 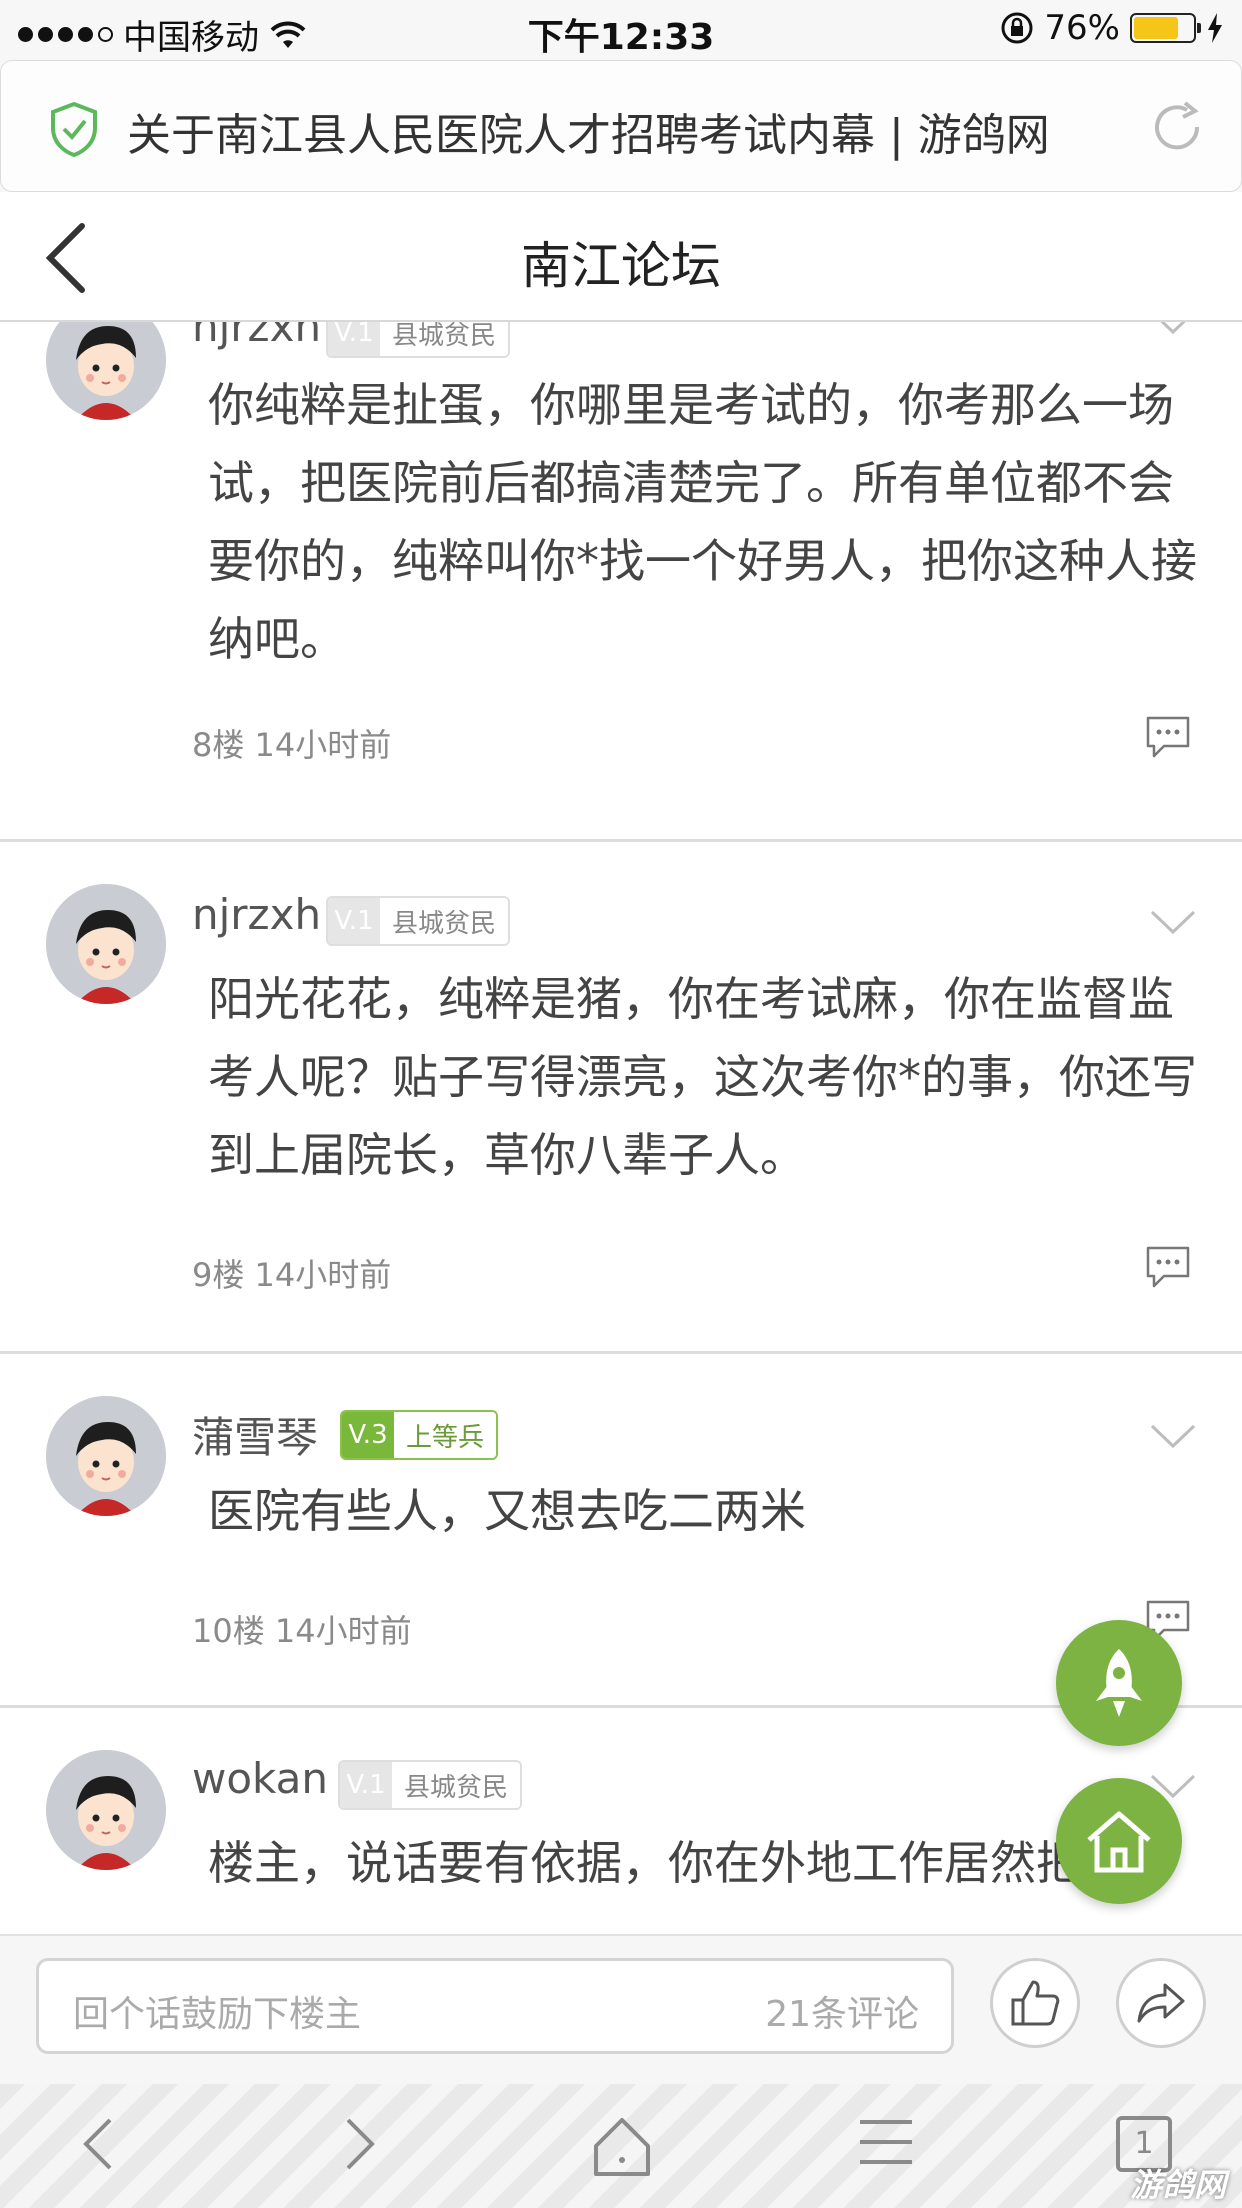 What do you see at coordinates (217, 2014) in the screenshot?
I see `reply-placeholder: 回个话鼓励下楼主` at bounding box center [217, 2014].